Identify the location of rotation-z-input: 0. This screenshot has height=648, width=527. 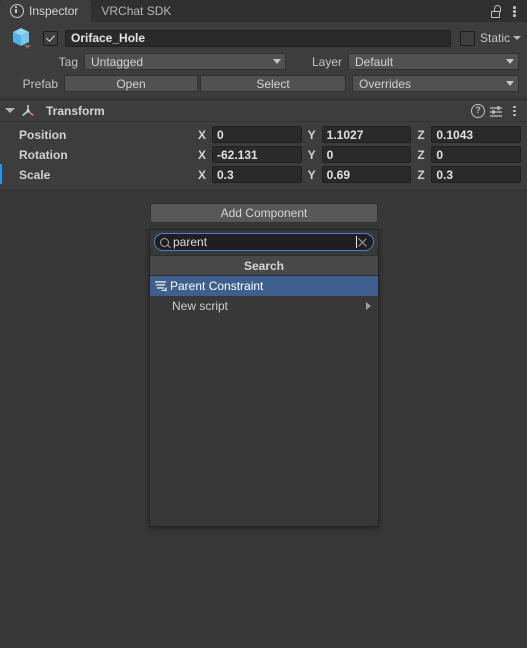
(476, 154).